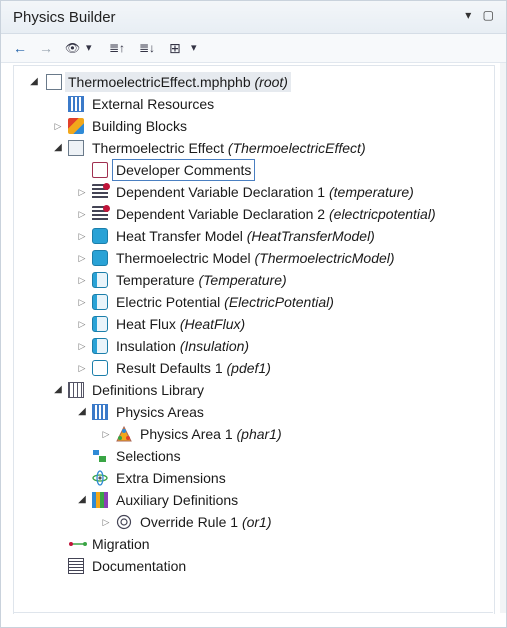  I want to click on temperature-label: Temperature, so click(155, 280).